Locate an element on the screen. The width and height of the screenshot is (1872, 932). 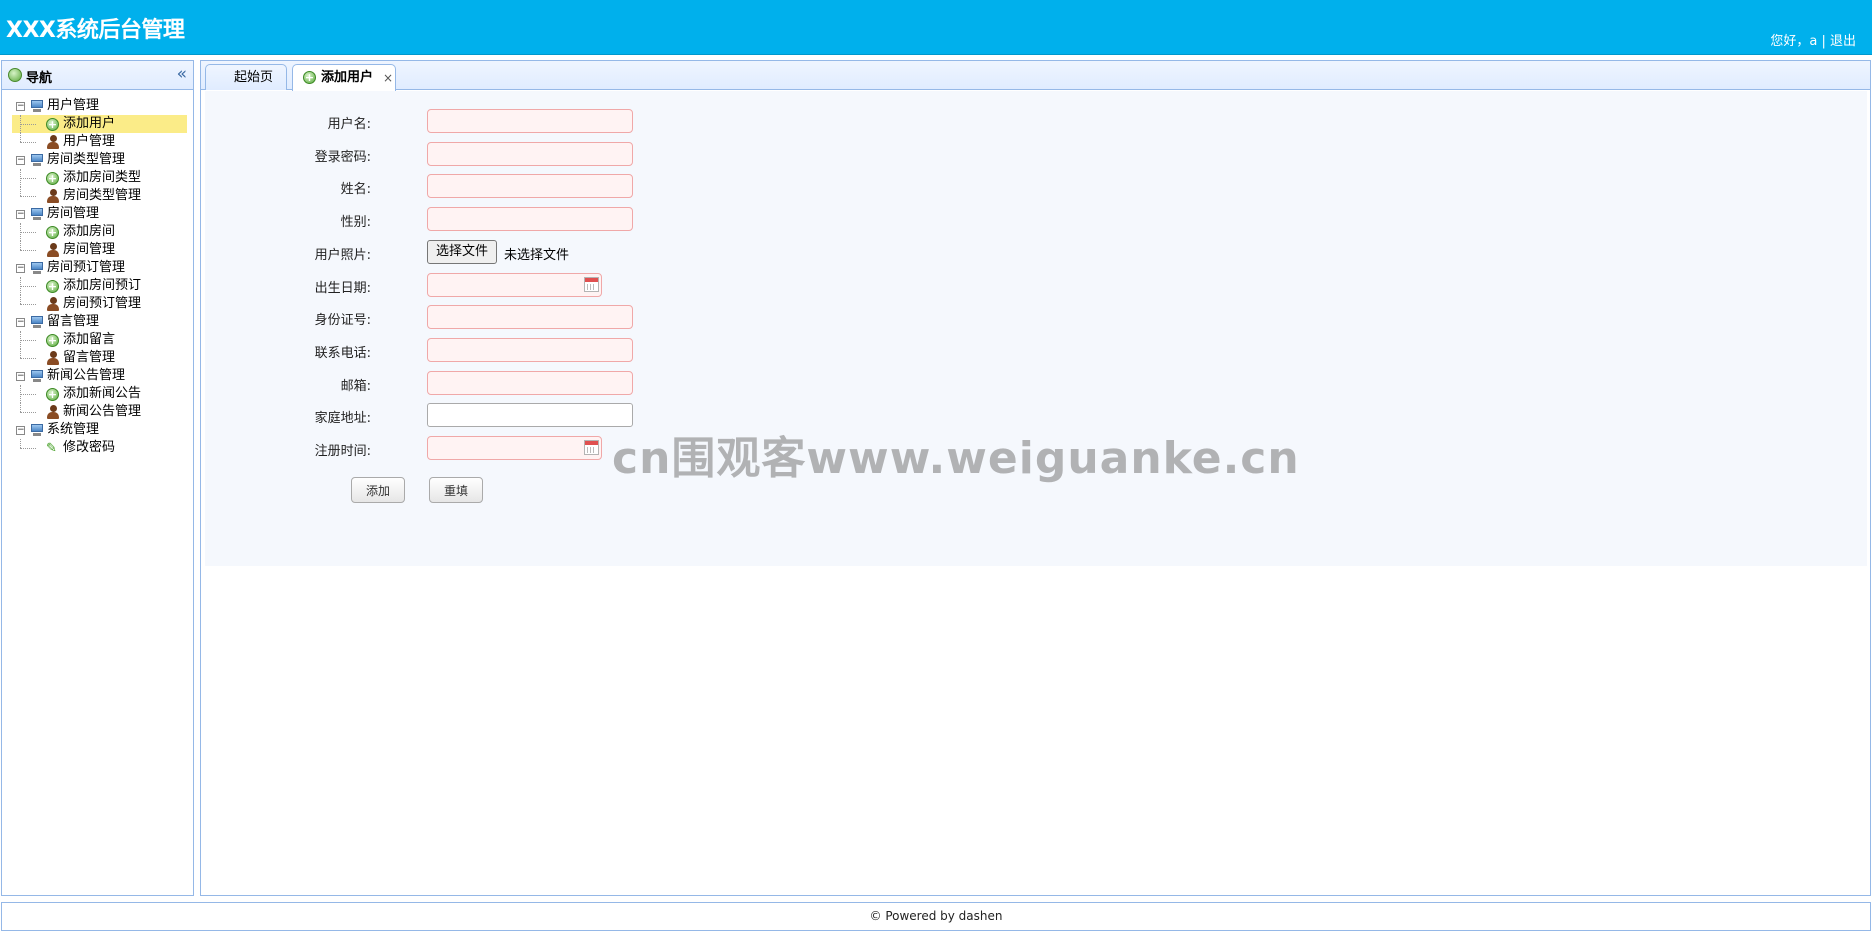
field-label: 姓名: is located at coordinates (355, 189).